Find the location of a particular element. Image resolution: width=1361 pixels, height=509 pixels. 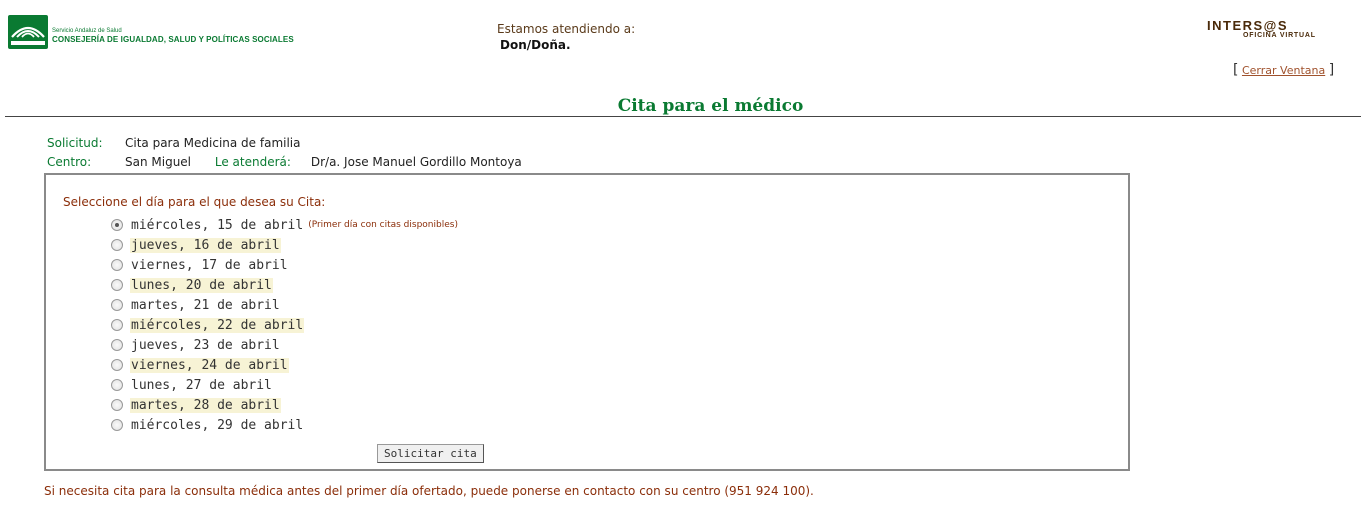

date-option: lunes, 20 de abril is located at coordinates (284, 285).